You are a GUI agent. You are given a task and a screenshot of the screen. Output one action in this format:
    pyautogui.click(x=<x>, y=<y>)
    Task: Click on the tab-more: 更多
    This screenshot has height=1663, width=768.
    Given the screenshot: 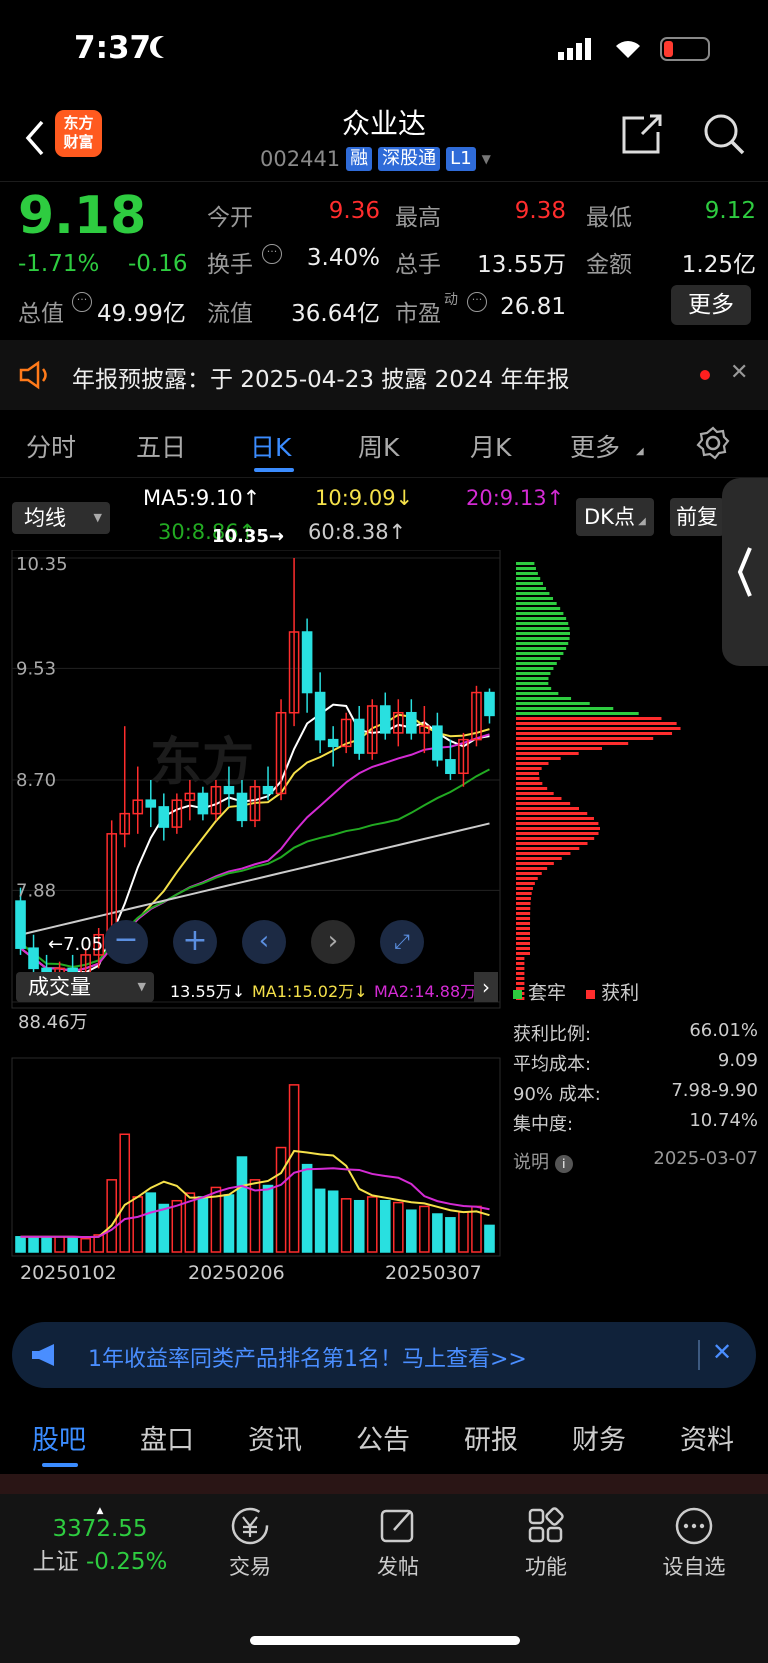 What is the action you would take?
    pyautogui.click(x=595, y=446)
    